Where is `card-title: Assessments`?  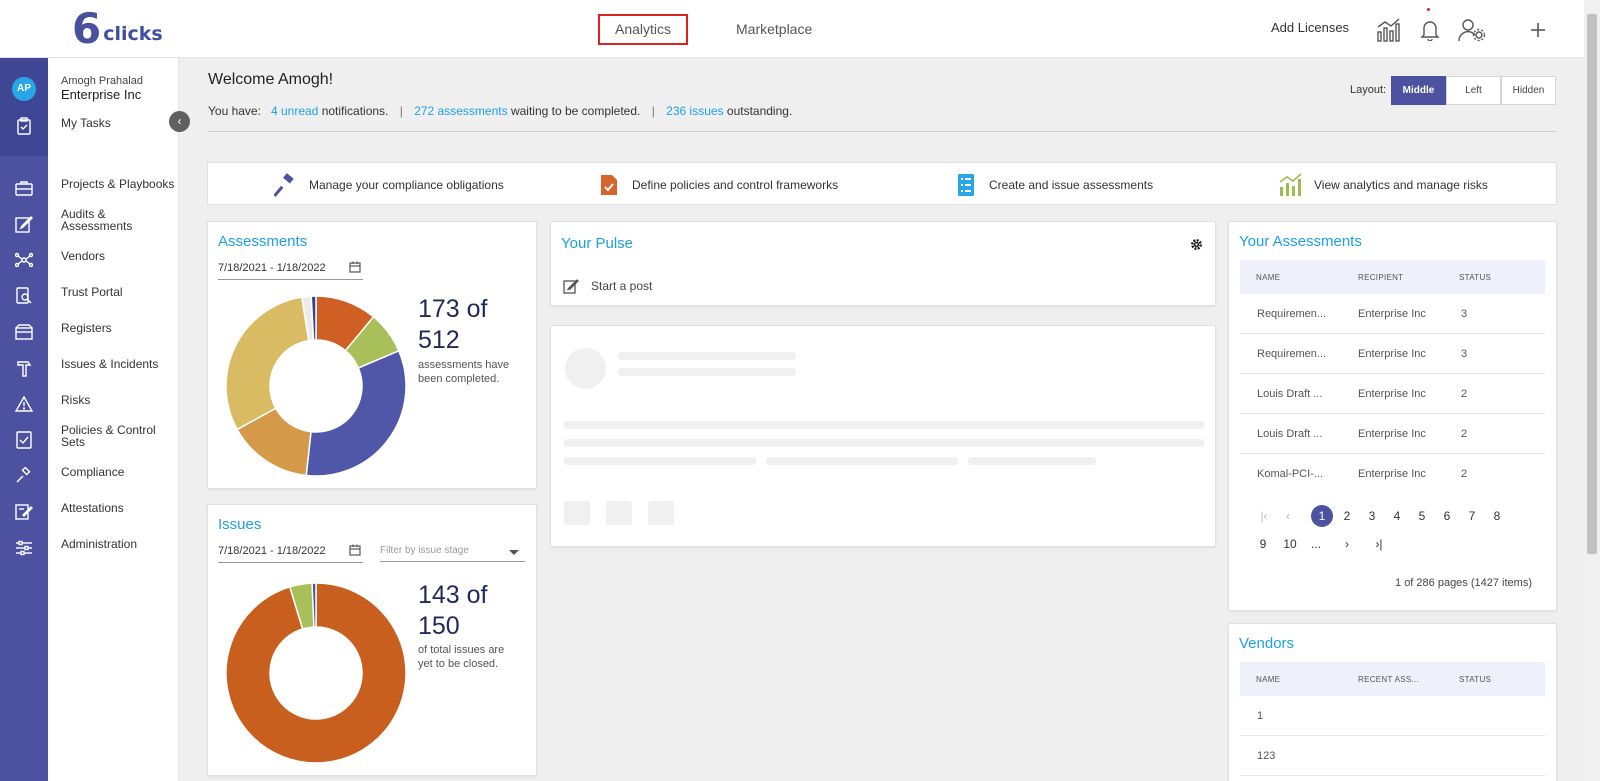
card-title: Assessments is located at coordinates (263, 241).